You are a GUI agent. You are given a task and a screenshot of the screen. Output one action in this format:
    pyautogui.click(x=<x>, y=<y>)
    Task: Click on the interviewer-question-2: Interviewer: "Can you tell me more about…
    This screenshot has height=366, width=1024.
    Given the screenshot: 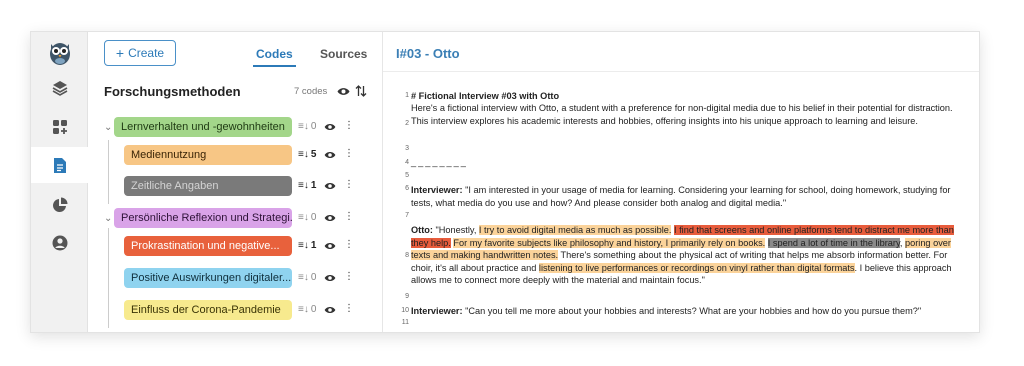 What is the action you would take?
    pyautogui.click(x=690, y=311)
    